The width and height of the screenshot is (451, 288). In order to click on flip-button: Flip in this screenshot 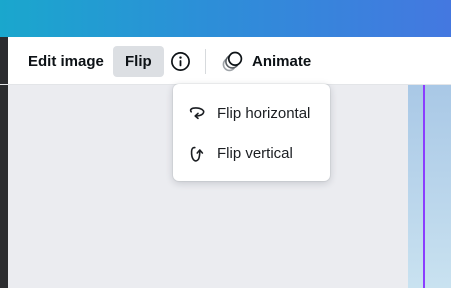, I will do `click(138, 61)`.